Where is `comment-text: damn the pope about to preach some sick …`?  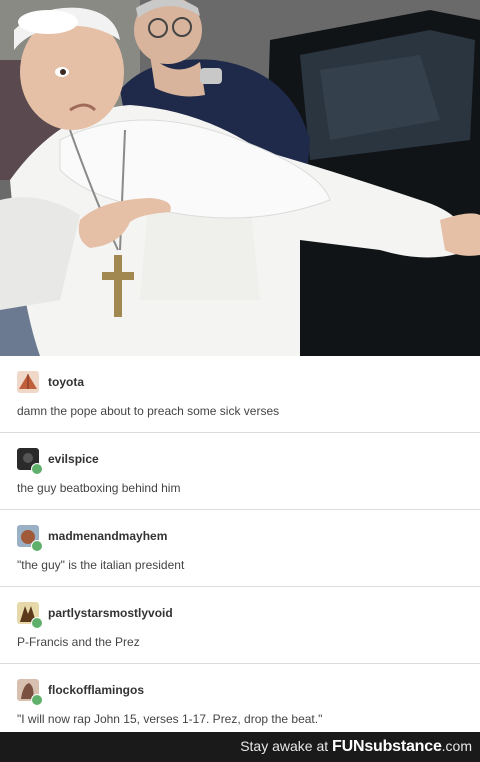
comment-text: damn the pope about to preach some sick … is located at coordinates (148, 411).